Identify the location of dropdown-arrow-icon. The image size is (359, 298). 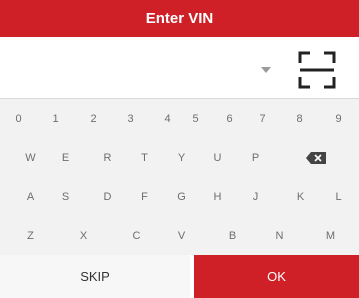
(266, 70).